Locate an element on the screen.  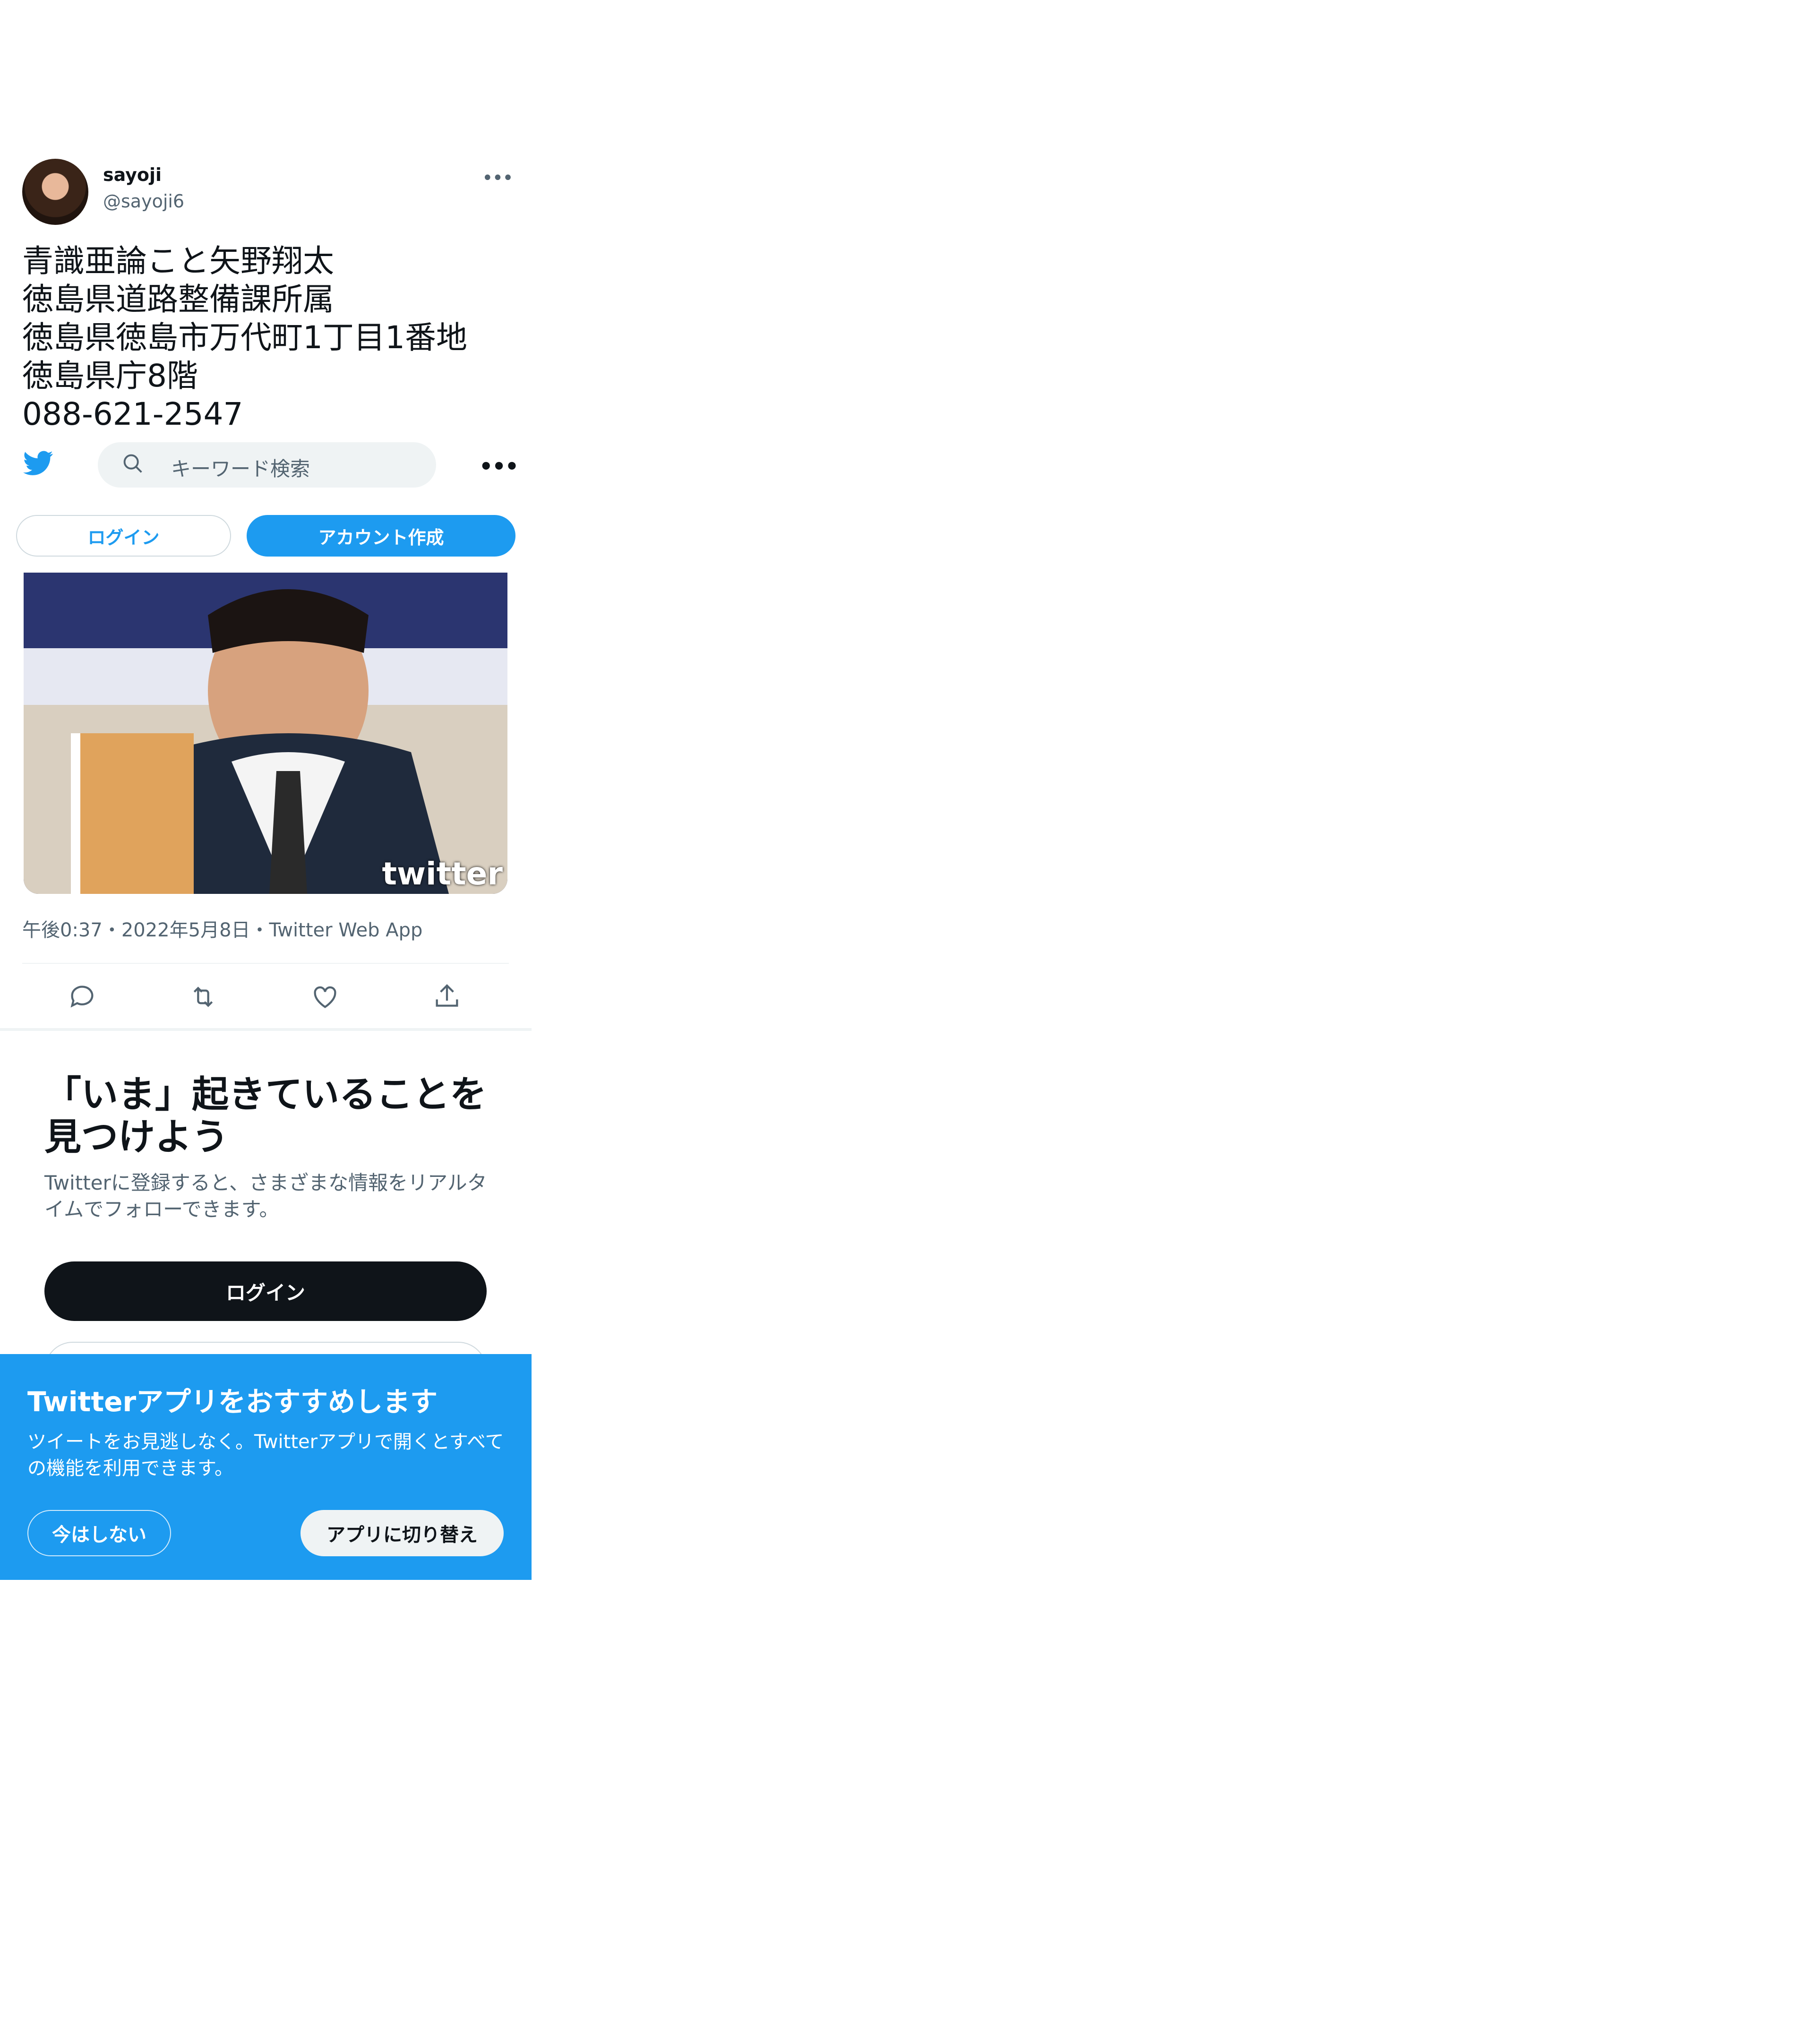
author-name: sayoji is located at coordinates (132, 174).